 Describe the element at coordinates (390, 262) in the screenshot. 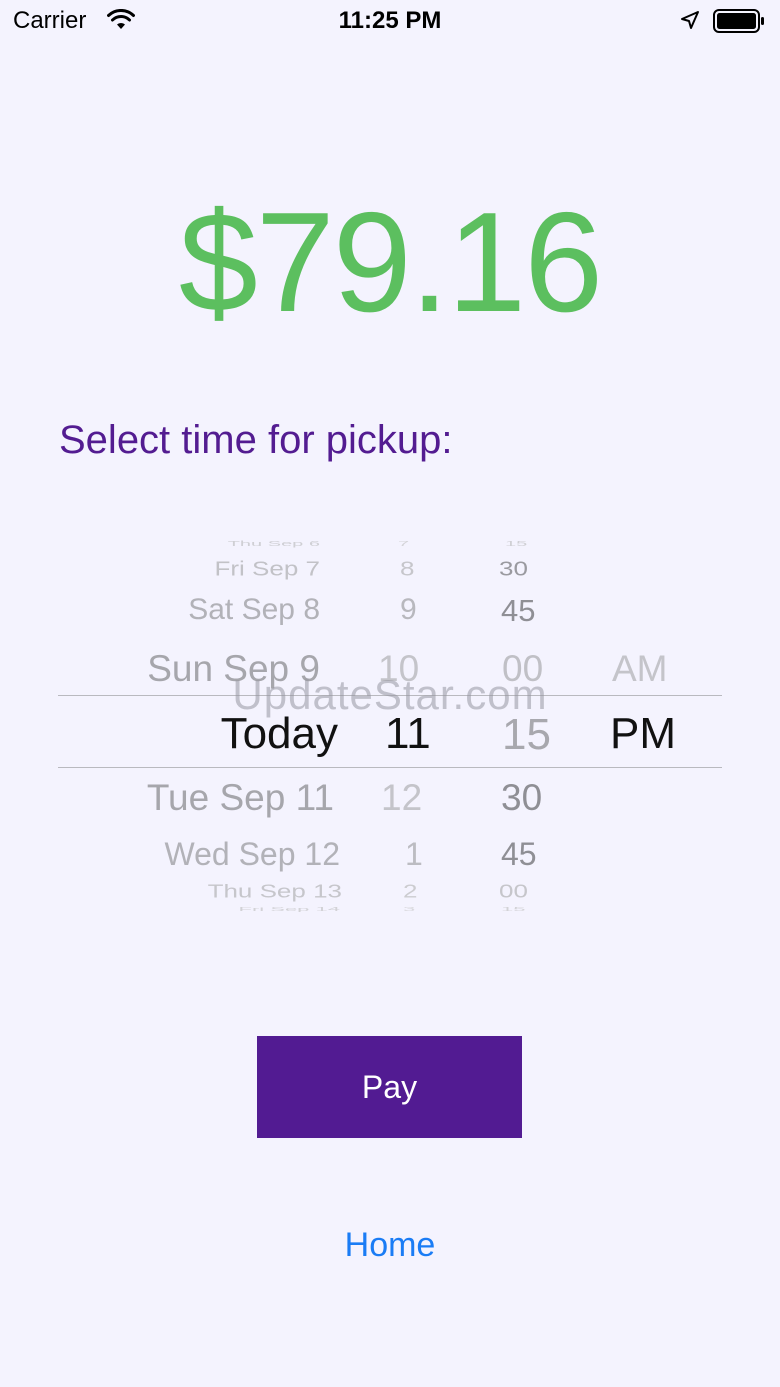

I see `order-amount: $79.16` at that location.